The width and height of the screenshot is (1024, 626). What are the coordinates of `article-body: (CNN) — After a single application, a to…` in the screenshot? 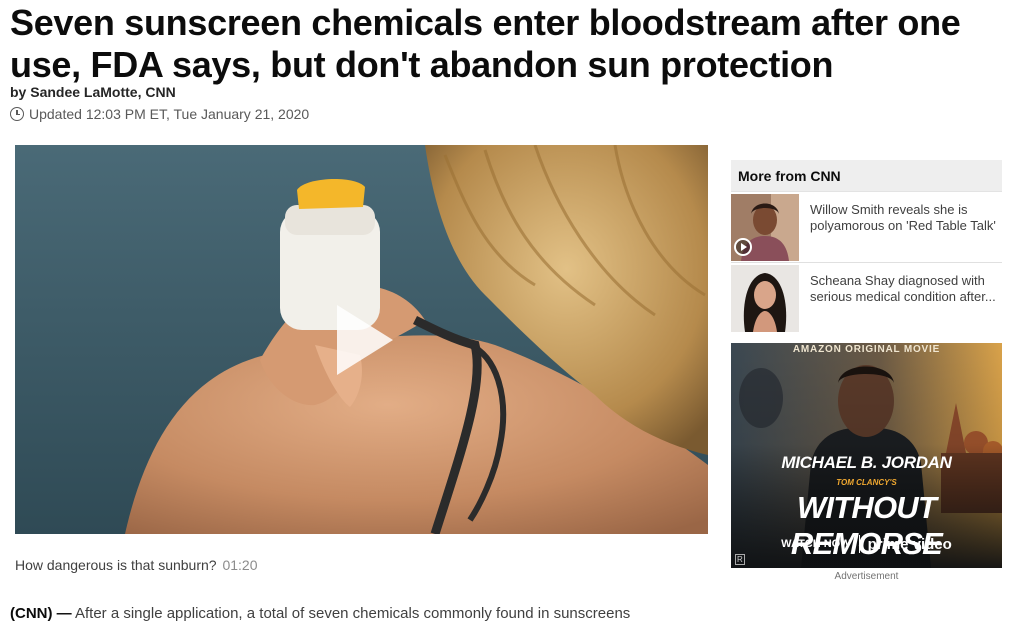 It's located at (320, 613).